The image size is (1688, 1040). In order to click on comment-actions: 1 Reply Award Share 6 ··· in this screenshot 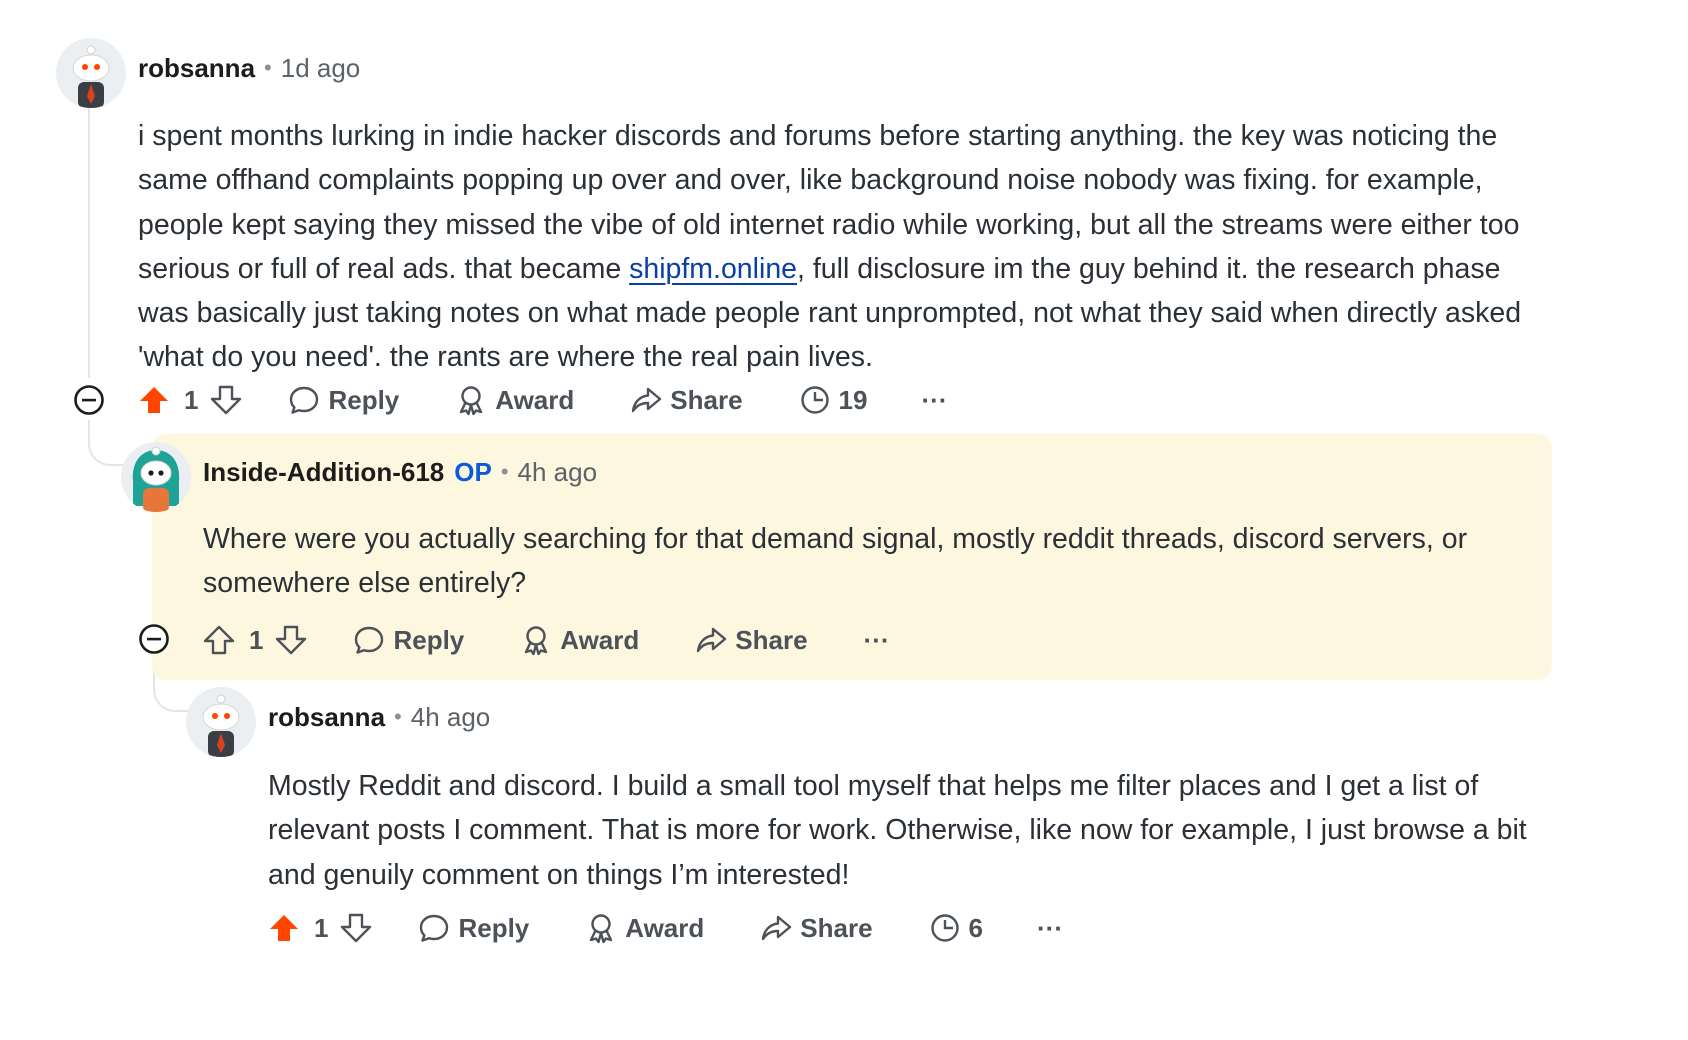, I will do `click(665, 928)`.